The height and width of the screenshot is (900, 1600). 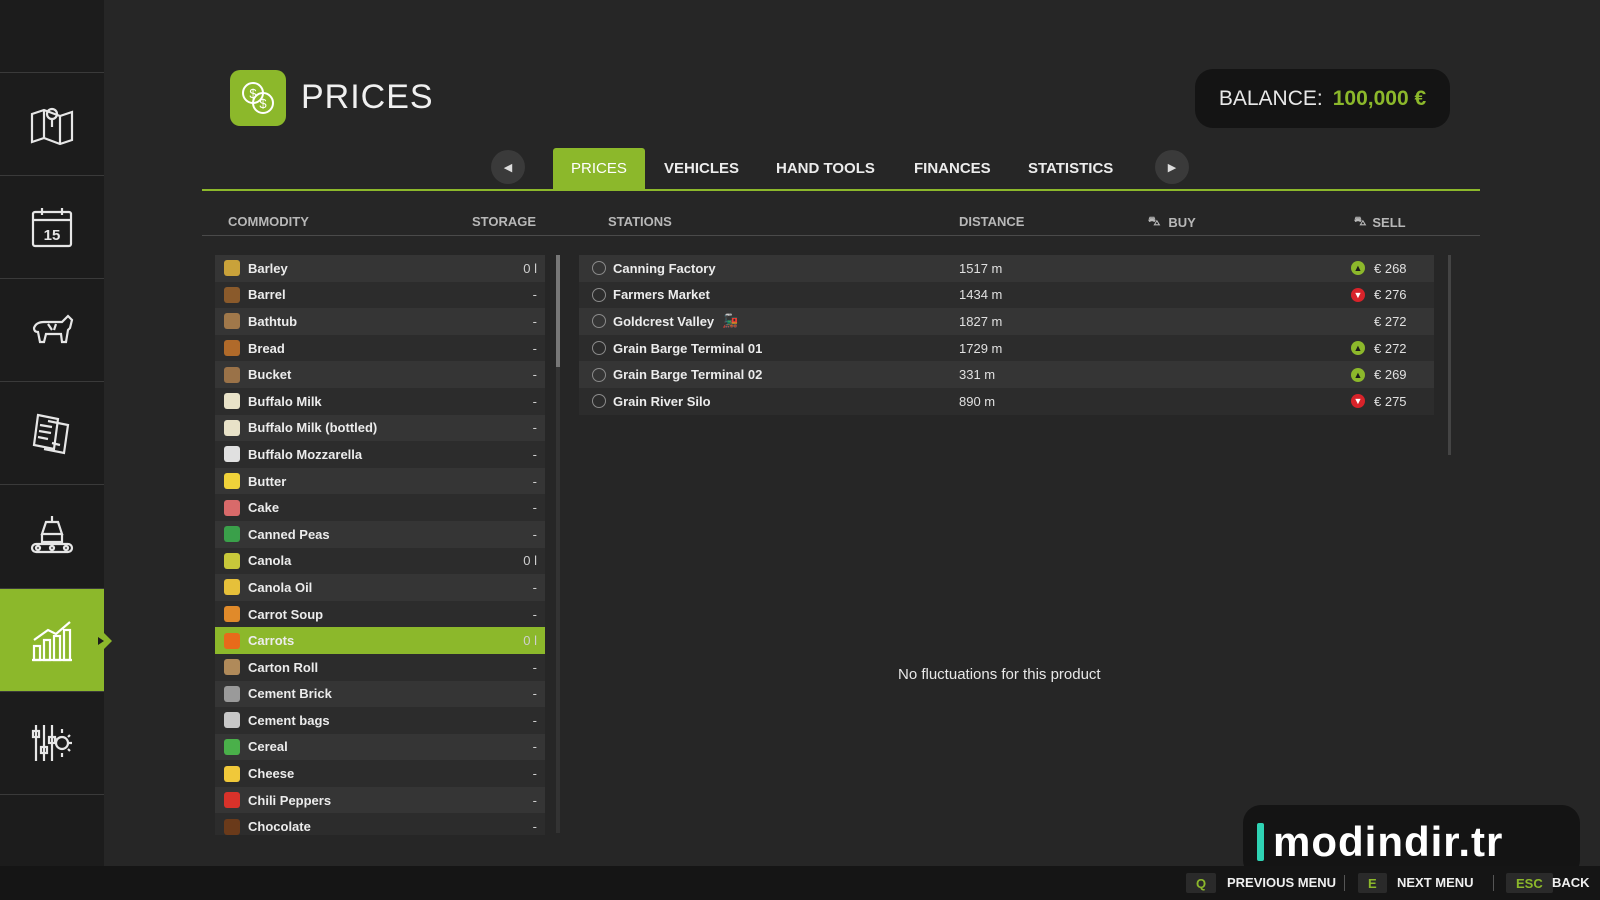 What do you see at coordinates (558, 544) in the screenshot?
I see `commodity-scrollbar` at bounding box center [558, 544].